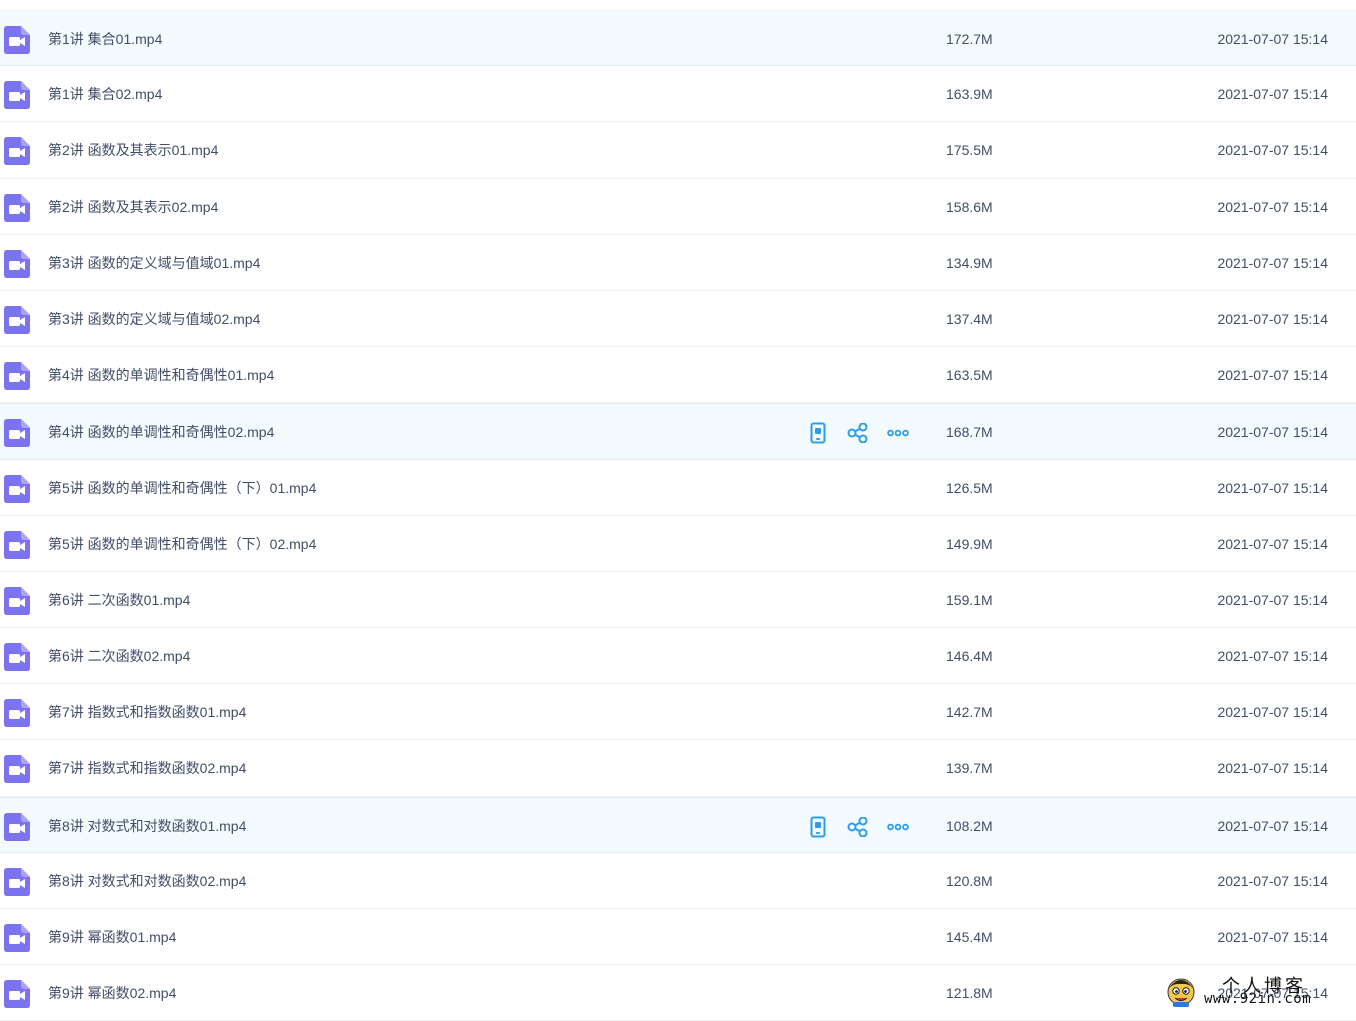 This screenshot has height=1021, width=1356. Describe the element at coordinates (969, 712) in the screenshot. I see `file-size: 142.7M` at that location.